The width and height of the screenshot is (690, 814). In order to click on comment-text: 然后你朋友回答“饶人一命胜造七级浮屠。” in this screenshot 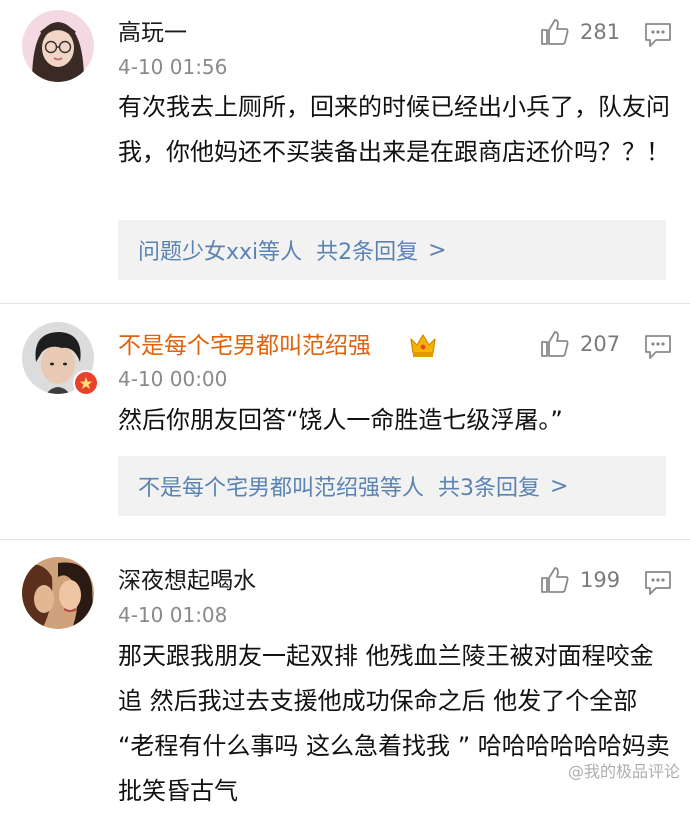, I will do `click(340, 420)`.